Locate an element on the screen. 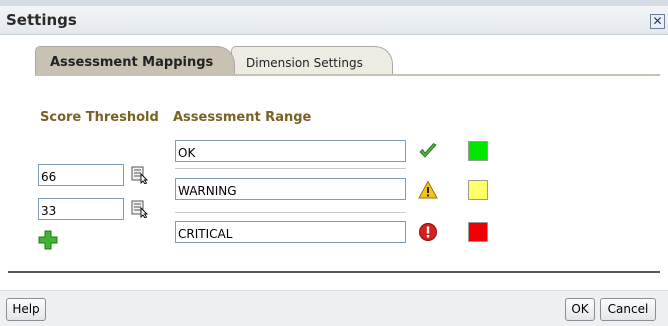  content-divider is located at coordinates (334, 272).